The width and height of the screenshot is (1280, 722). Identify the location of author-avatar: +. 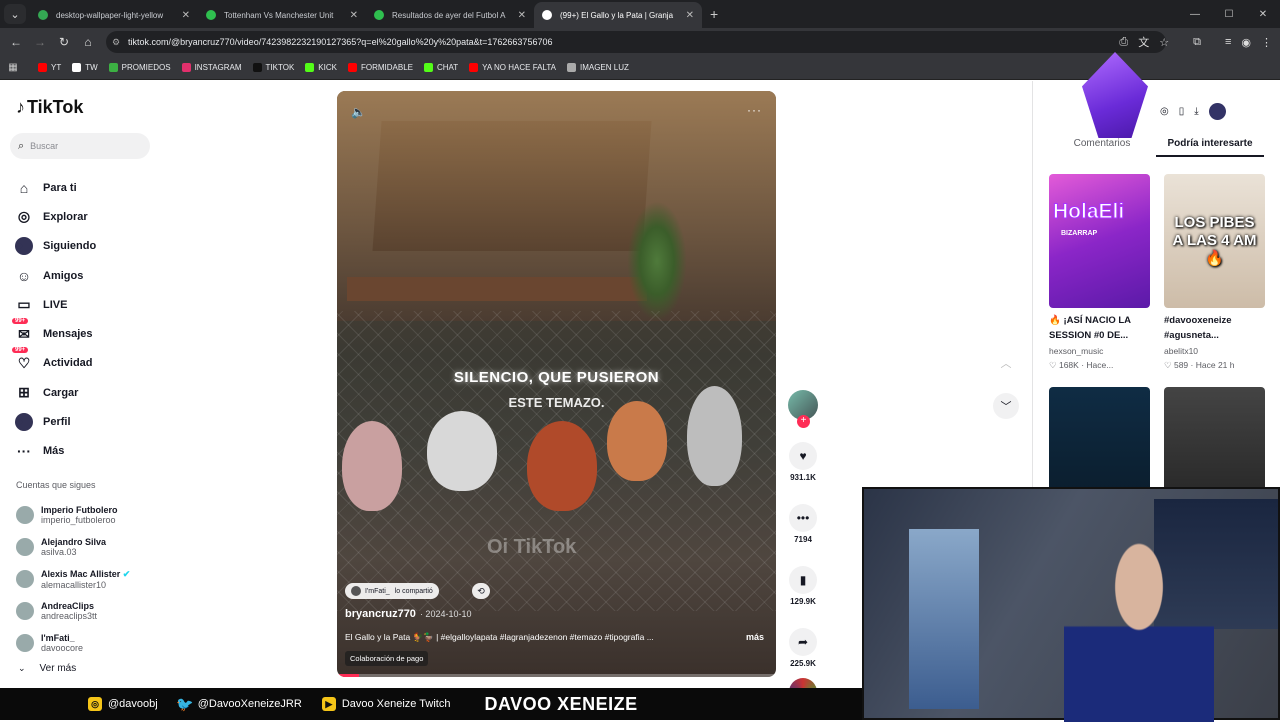
(803, 409).